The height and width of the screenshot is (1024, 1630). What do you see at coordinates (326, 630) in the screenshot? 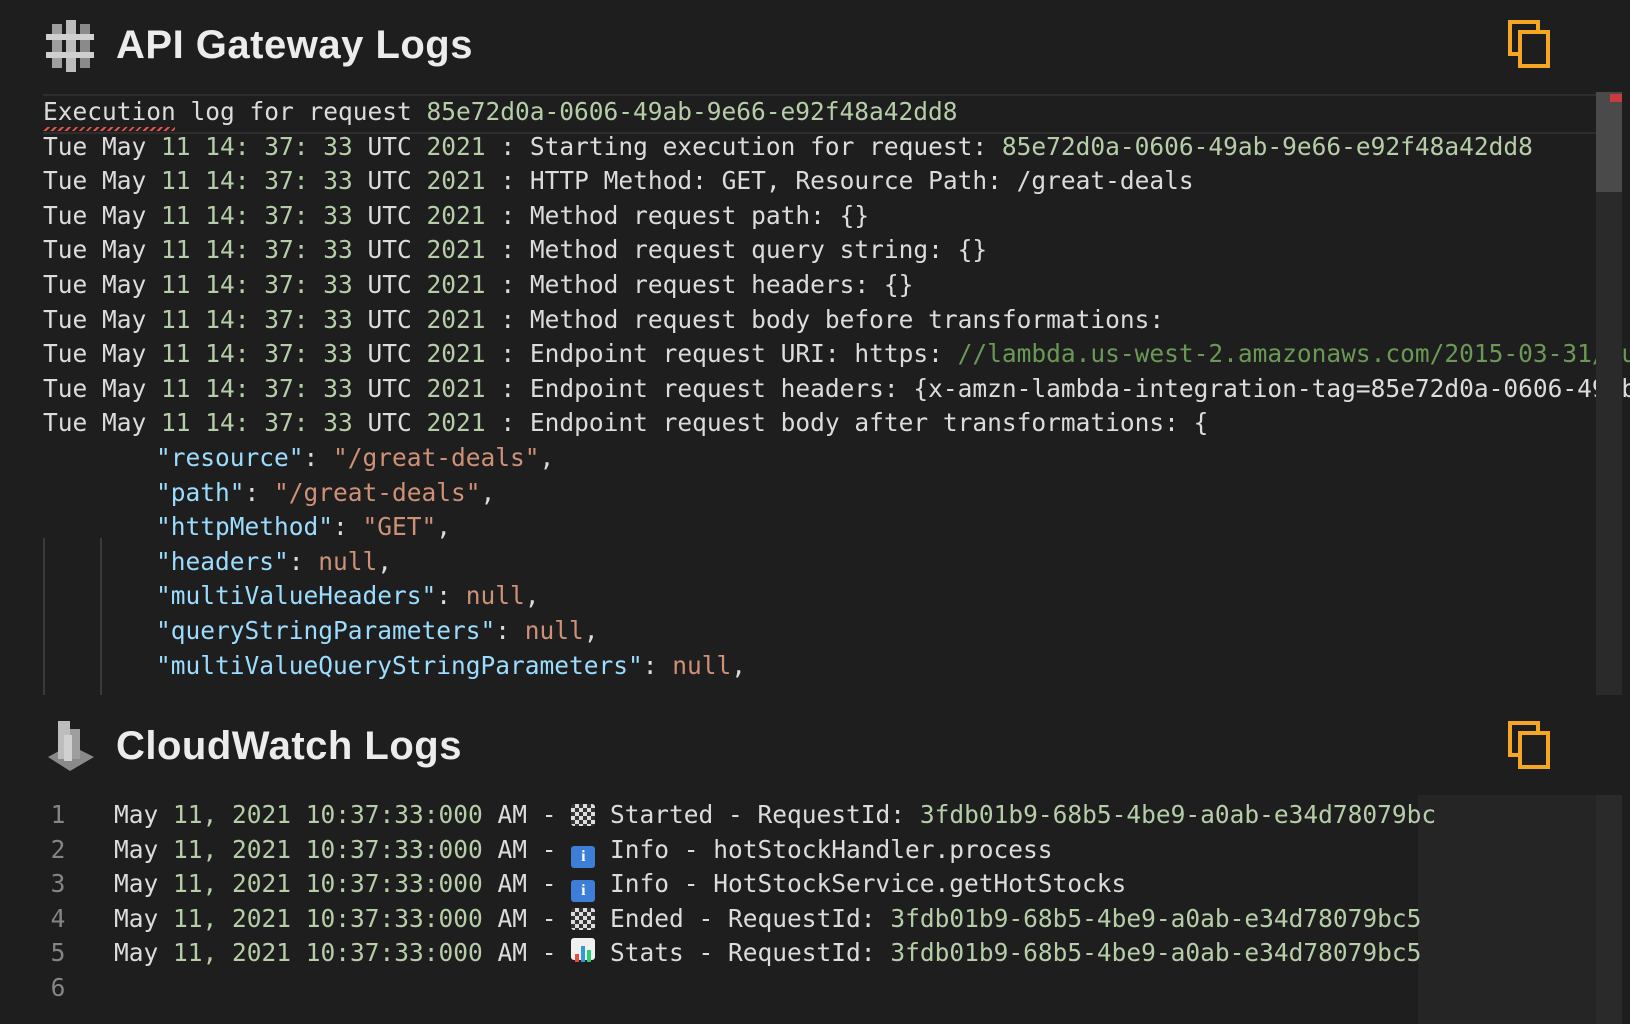
I see `json-key: "queryStringParameters"` at bounding box center [326, 630].